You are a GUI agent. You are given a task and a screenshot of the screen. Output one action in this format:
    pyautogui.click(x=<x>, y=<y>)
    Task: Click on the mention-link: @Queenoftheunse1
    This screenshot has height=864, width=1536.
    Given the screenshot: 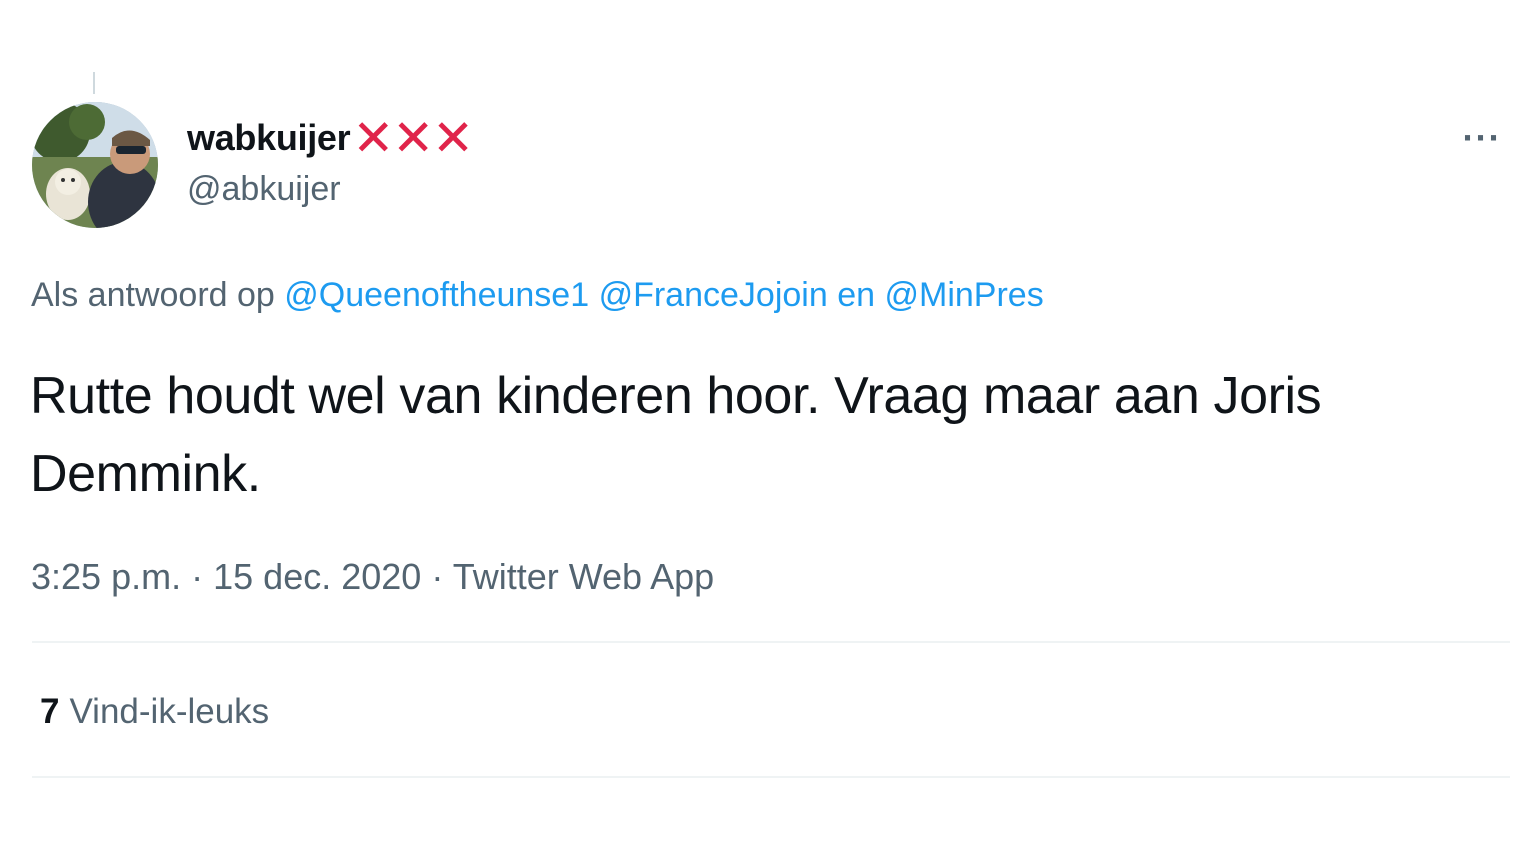 What is the action you would take?
    pyautogui.click(x=436, y=295)
    